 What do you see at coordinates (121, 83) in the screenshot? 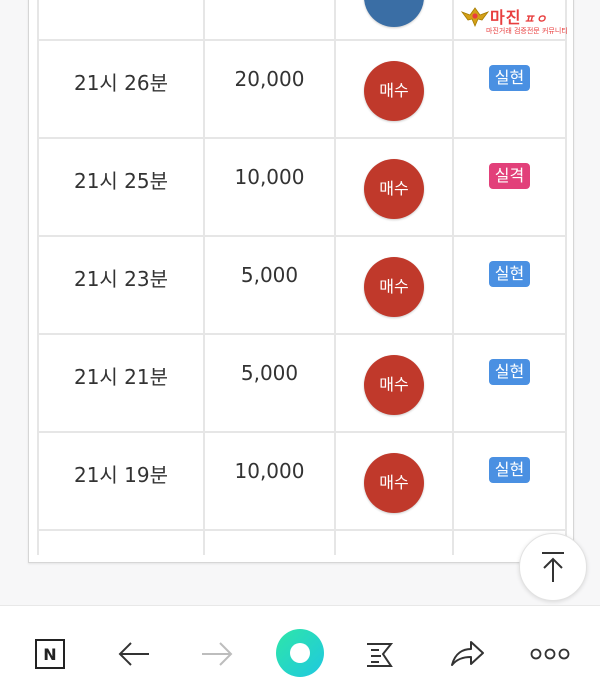
I see `trade-time: 21시 26분` at bounding box center [121, 83].